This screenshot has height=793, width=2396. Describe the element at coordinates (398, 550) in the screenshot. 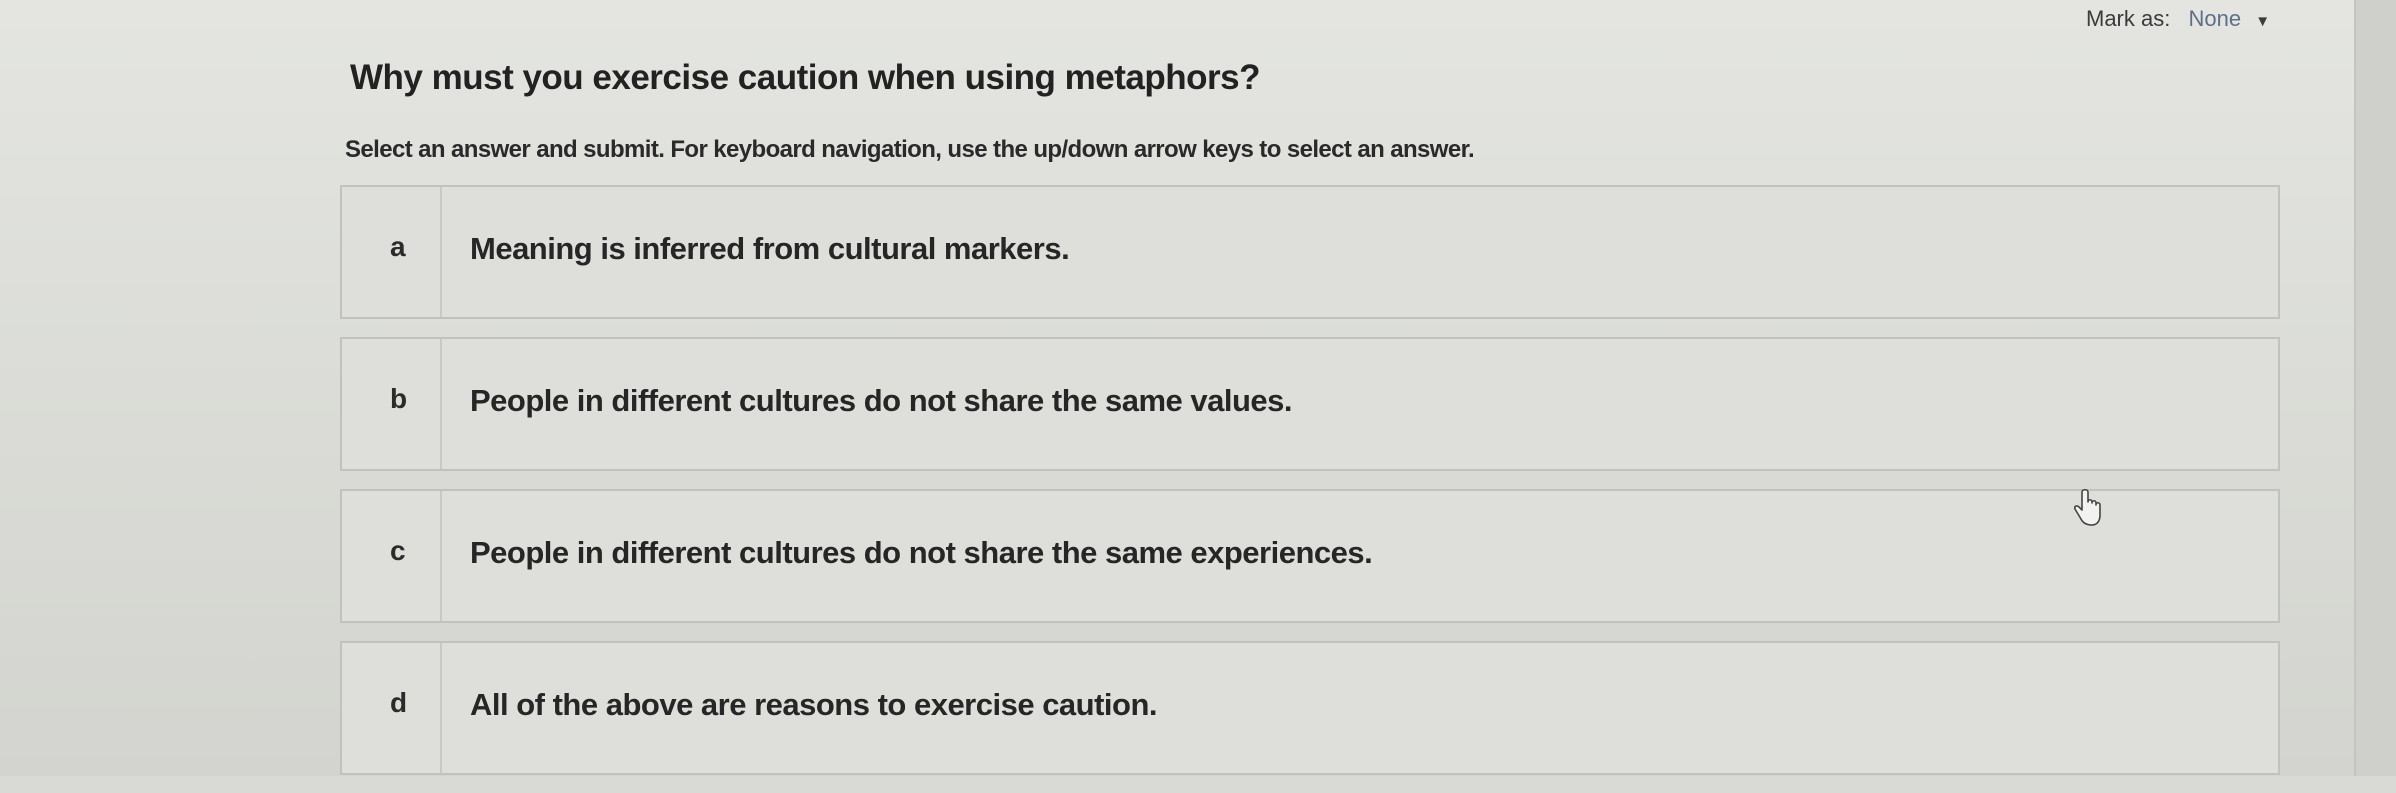

I see `answer-letter: c` at that location.